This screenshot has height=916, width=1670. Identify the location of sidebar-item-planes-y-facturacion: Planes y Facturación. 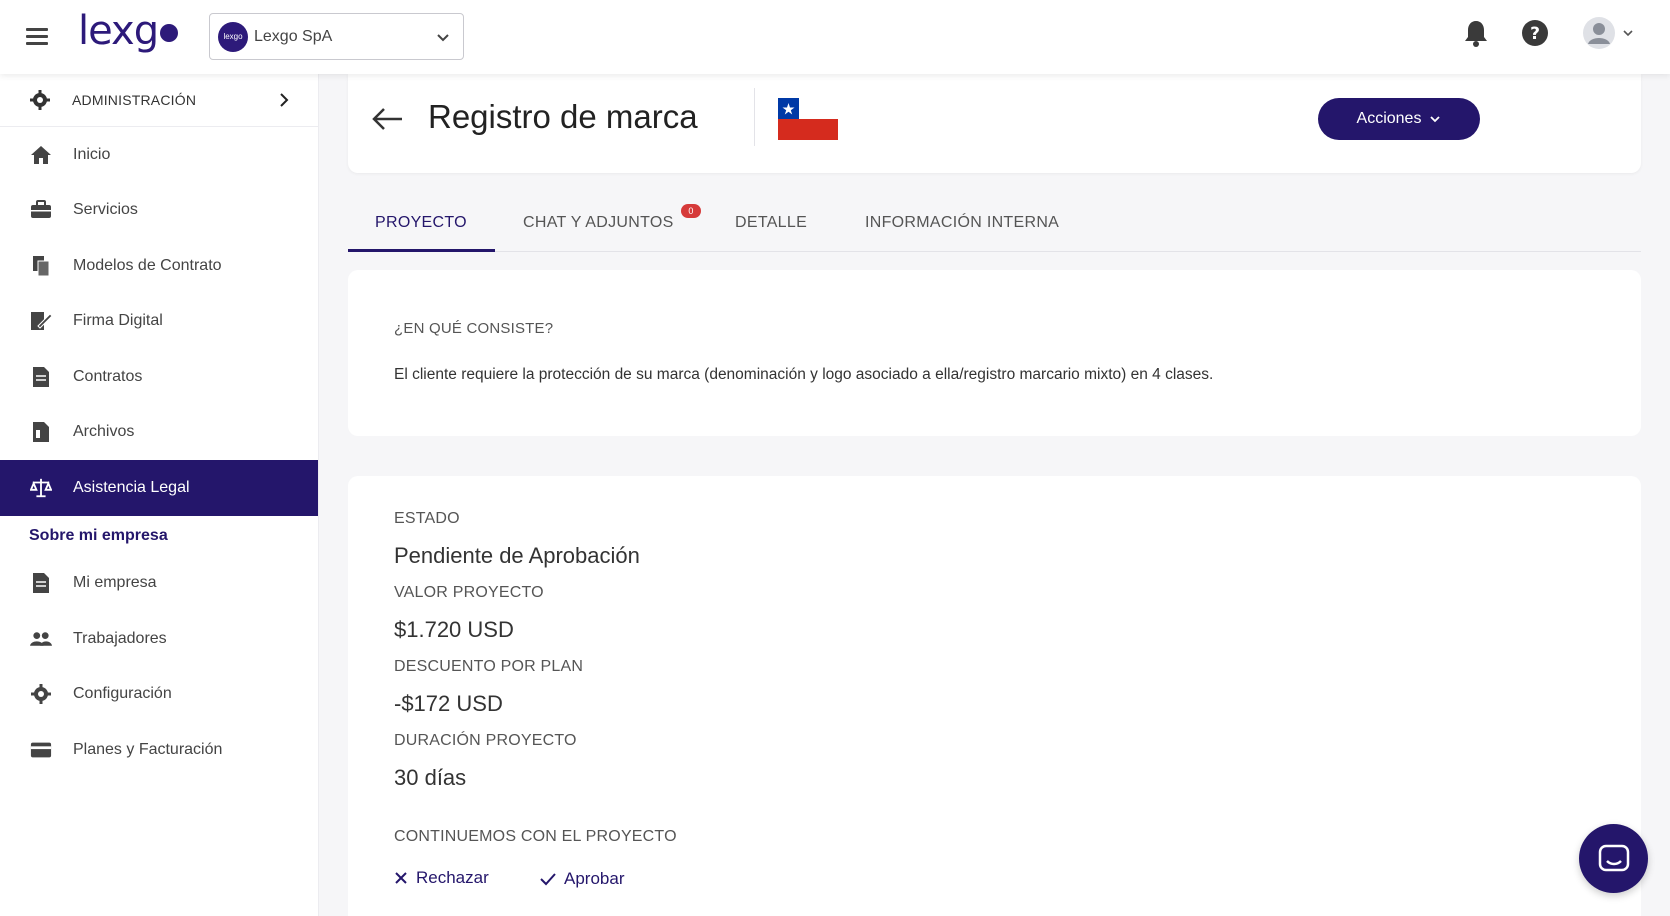
(159, 750).